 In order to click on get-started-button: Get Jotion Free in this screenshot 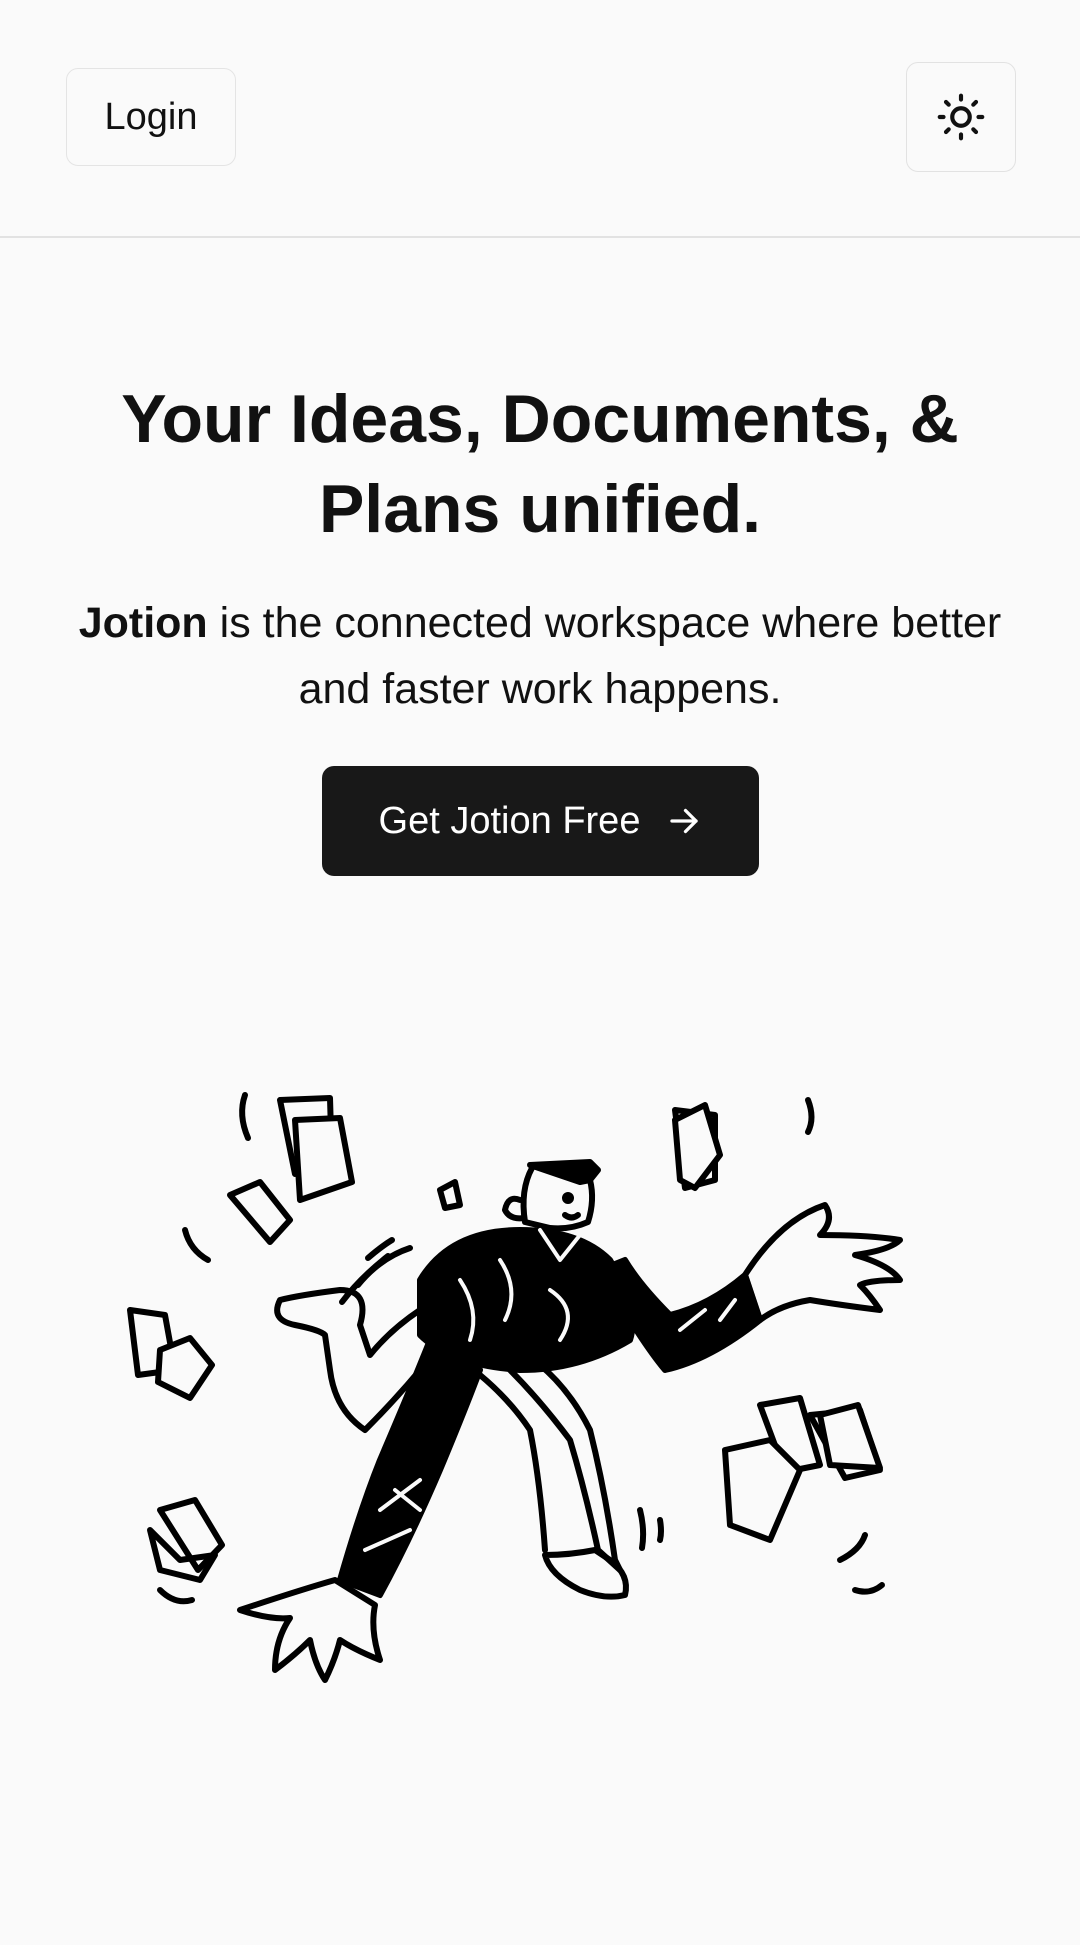, I will do `click(540, 821)`.